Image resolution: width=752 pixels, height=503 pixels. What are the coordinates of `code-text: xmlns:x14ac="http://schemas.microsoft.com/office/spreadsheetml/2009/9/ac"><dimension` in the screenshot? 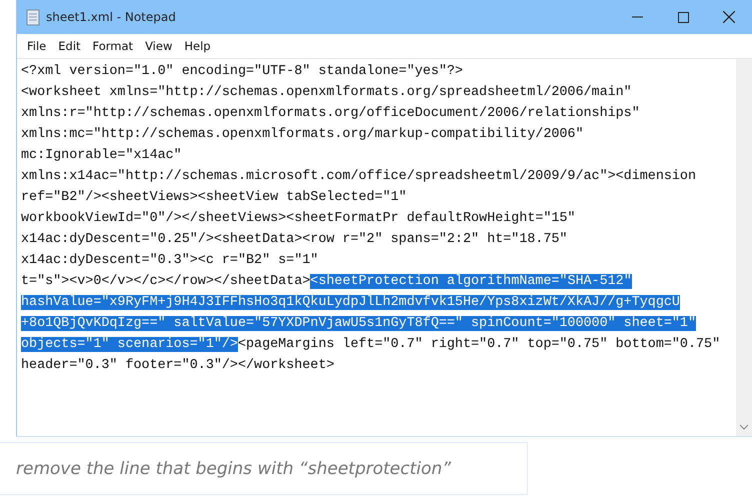 It's located at (358, 176).